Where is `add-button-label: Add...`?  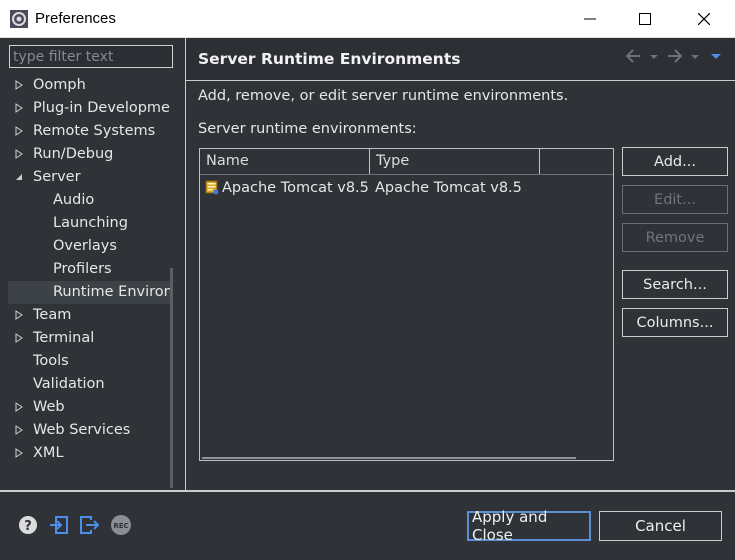 add-button-label: Add... is located at coordinates (675, 161).